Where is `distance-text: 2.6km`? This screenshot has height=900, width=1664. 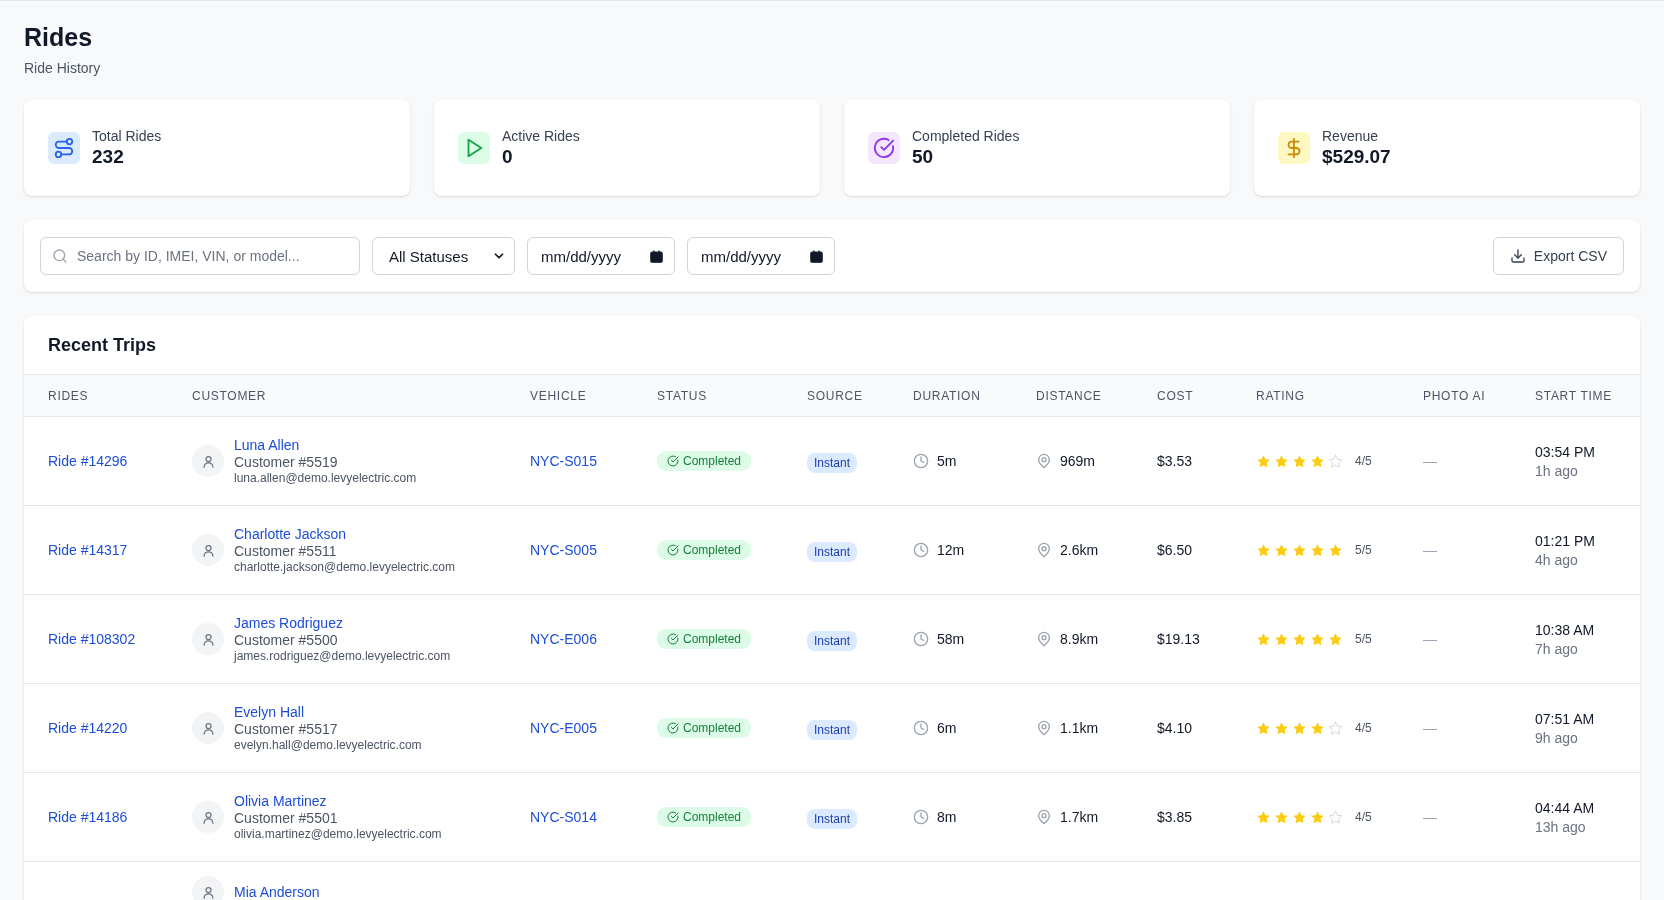
distance-text: 2.6km is located at coordinates (1079, 550).